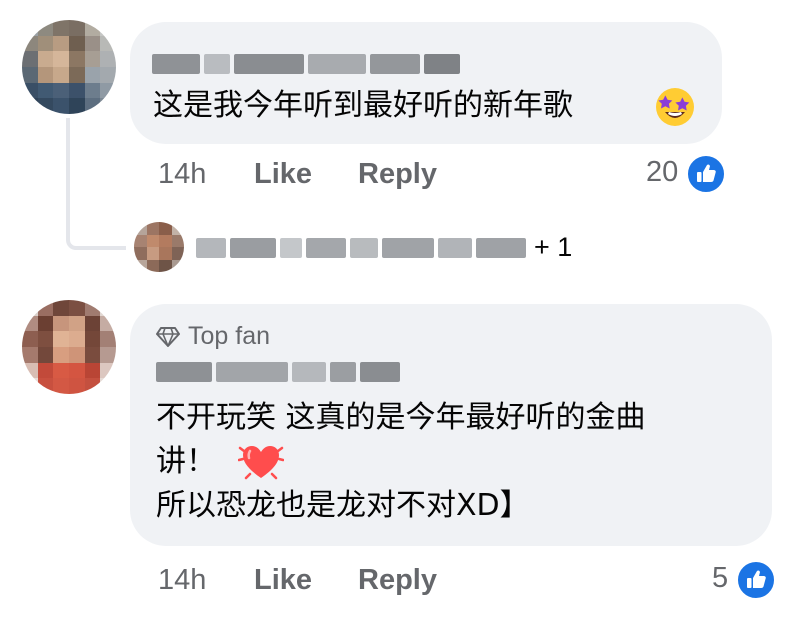 This screenshot has width=800, height=624. I want to click on diamond-icon, so click(168, 336).